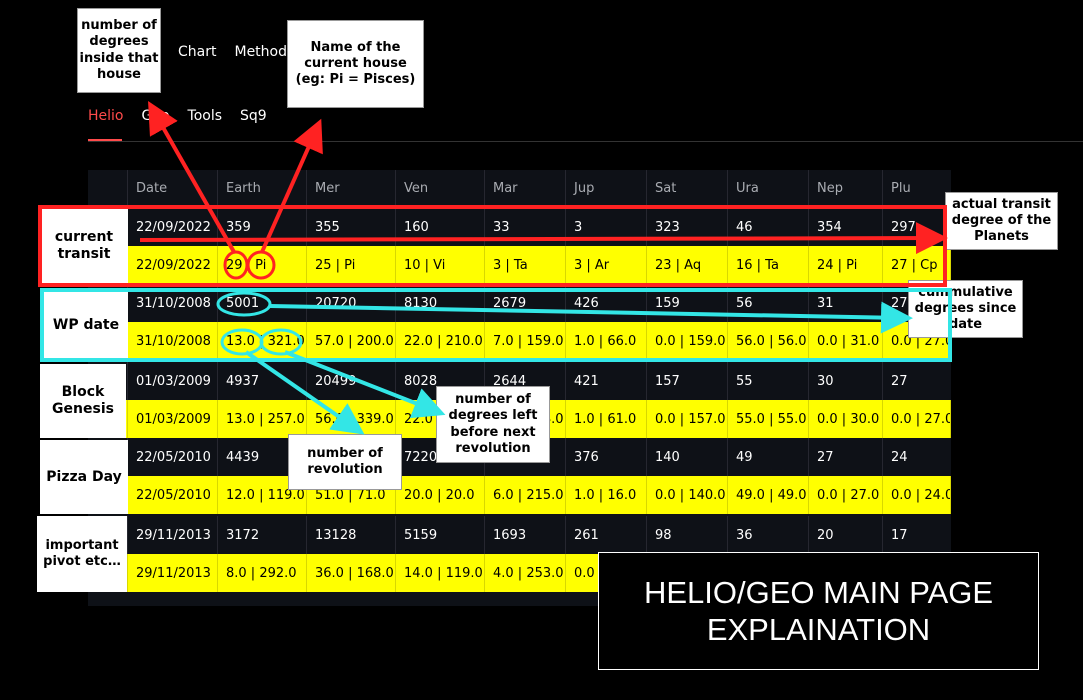 This screenshot has width=1083, height=700. What do you see at coordinates (917, 227) in the screenshot?
I see `table-cell: 297` at bounding box center [917, 227].